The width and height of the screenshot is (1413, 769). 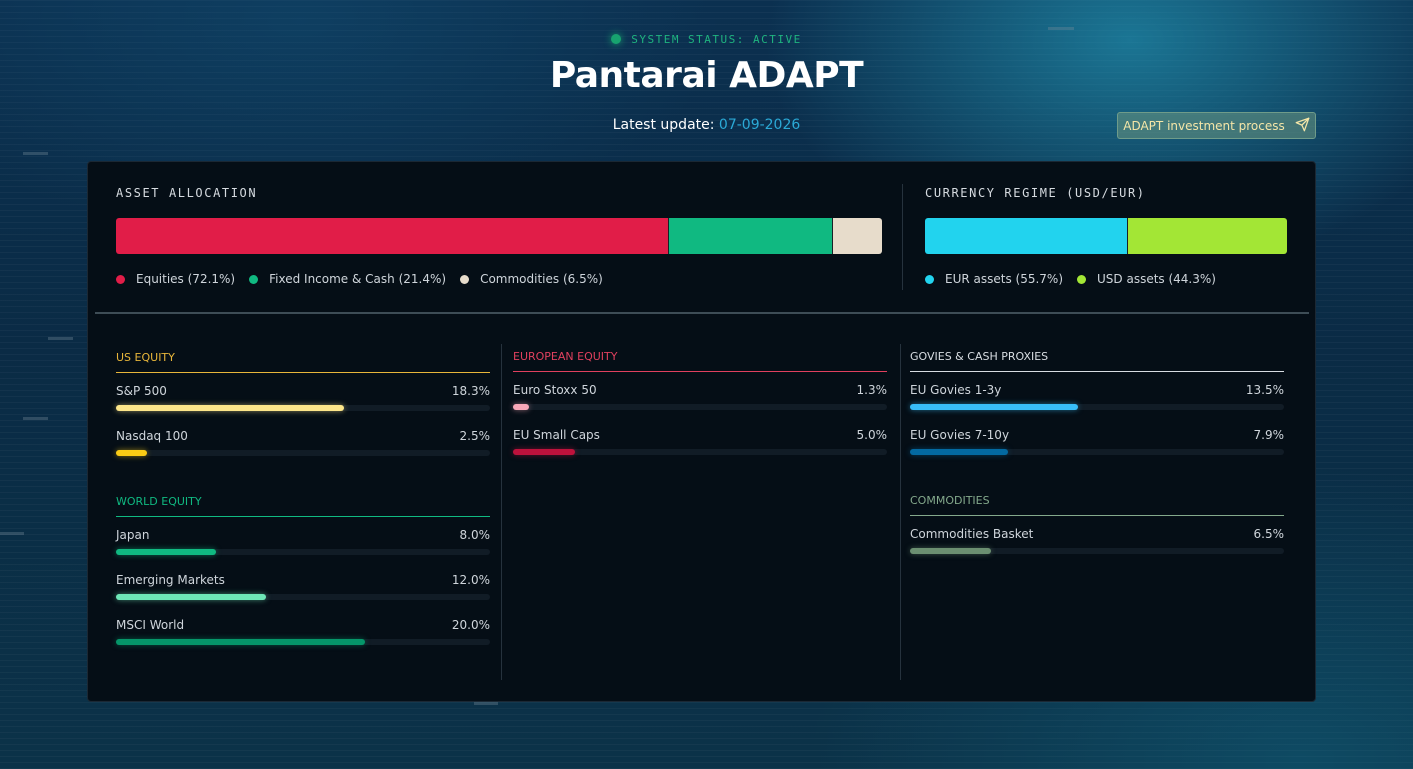 I want to click on holding-percentage: 13.5%, so click(x=1264, y=390).